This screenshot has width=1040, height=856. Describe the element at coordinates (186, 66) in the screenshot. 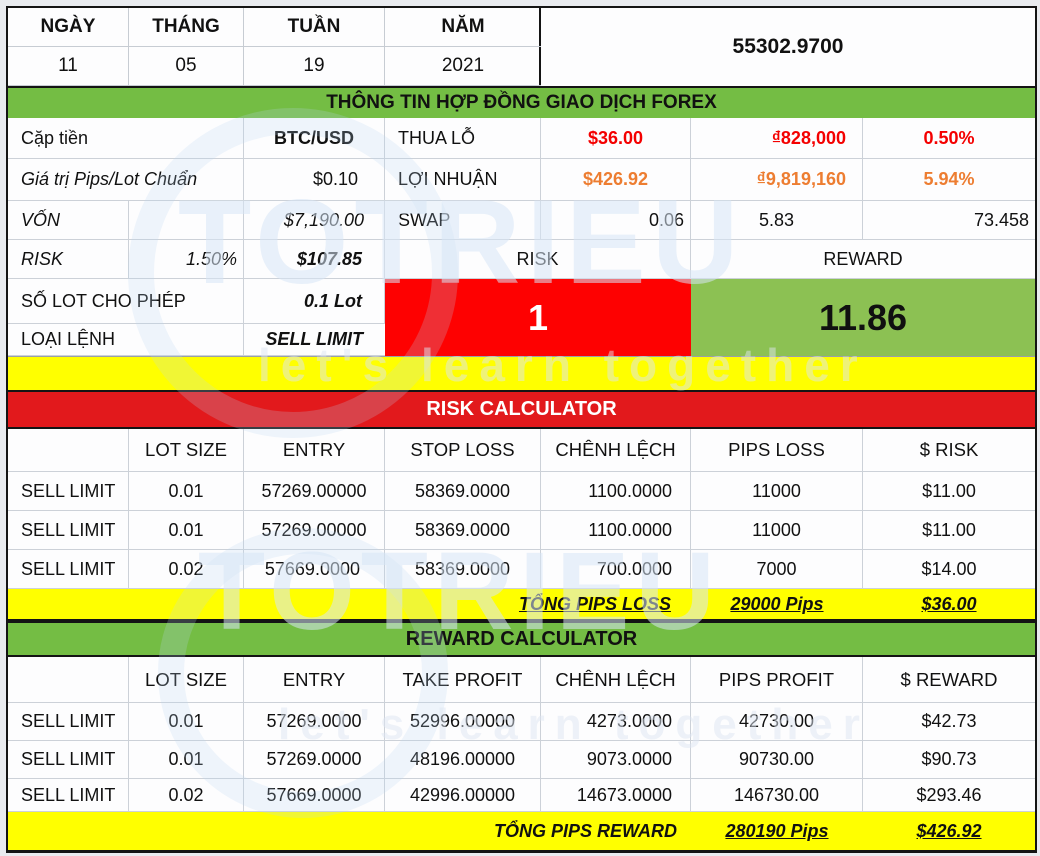

I see `month-value-cell: 05` at that location.